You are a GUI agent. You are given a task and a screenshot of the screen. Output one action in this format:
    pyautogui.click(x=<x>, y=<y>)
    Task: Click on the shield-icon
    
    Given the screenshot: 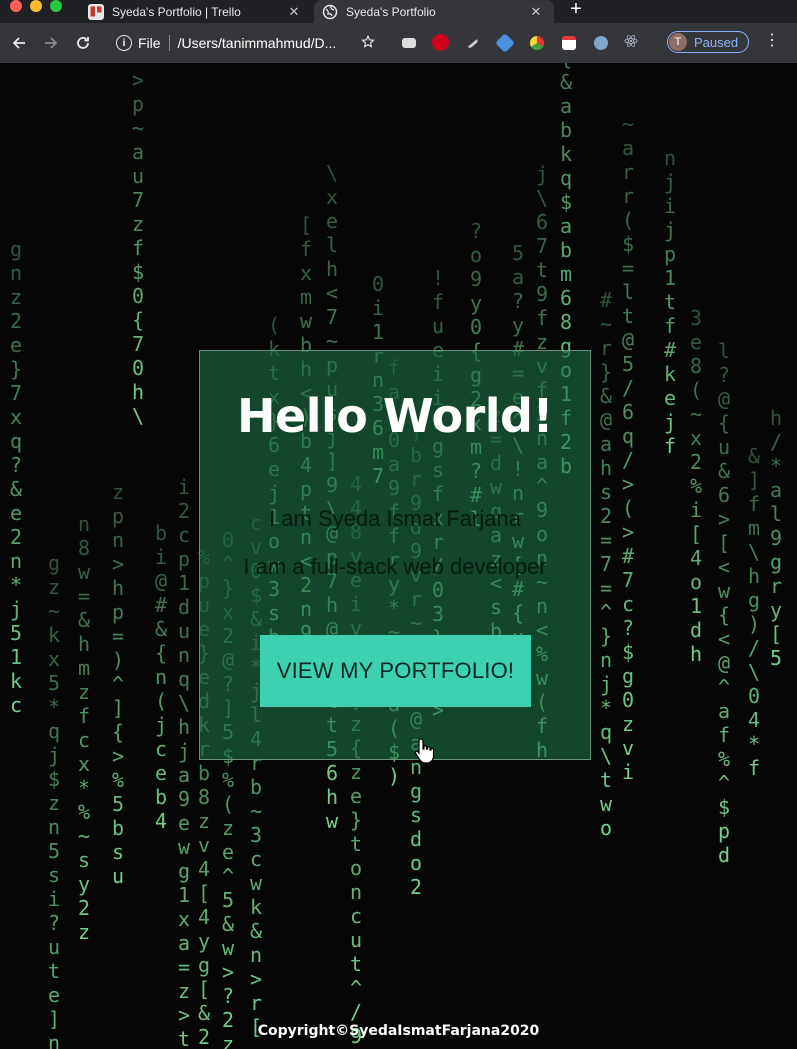 What is the action you would take?
    pyautogui.click(x=505, y=43)
    